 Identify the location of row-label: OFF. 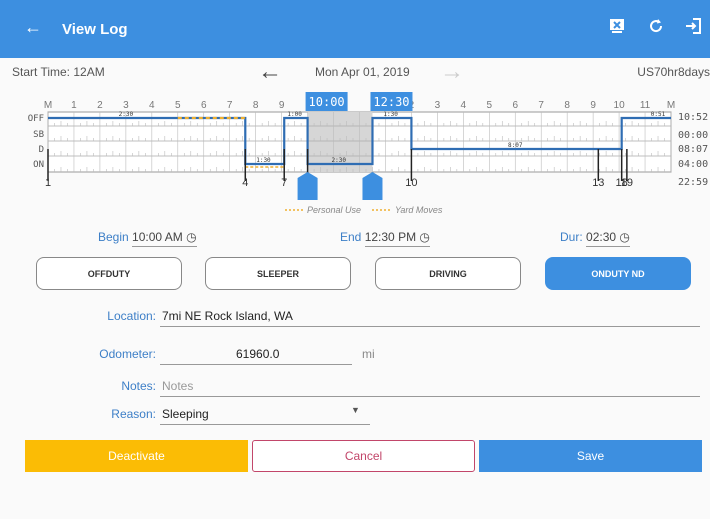
(36, 119).